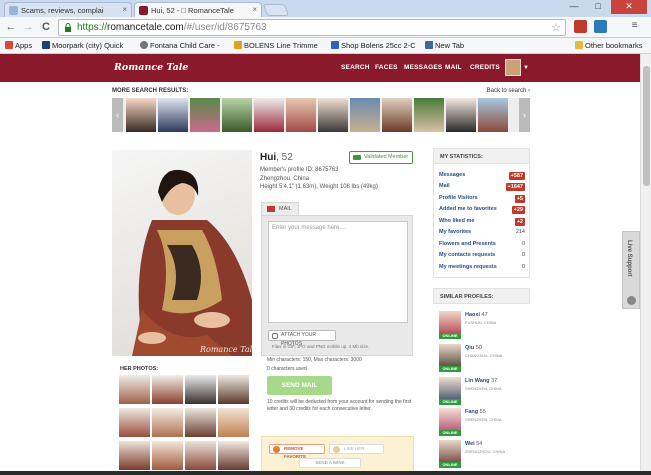 The height and width of the screenshot is (475, 651). Describe the element at coordinates (646, 126) in the screenshot. I see `scrollbar-thumb` at that location.